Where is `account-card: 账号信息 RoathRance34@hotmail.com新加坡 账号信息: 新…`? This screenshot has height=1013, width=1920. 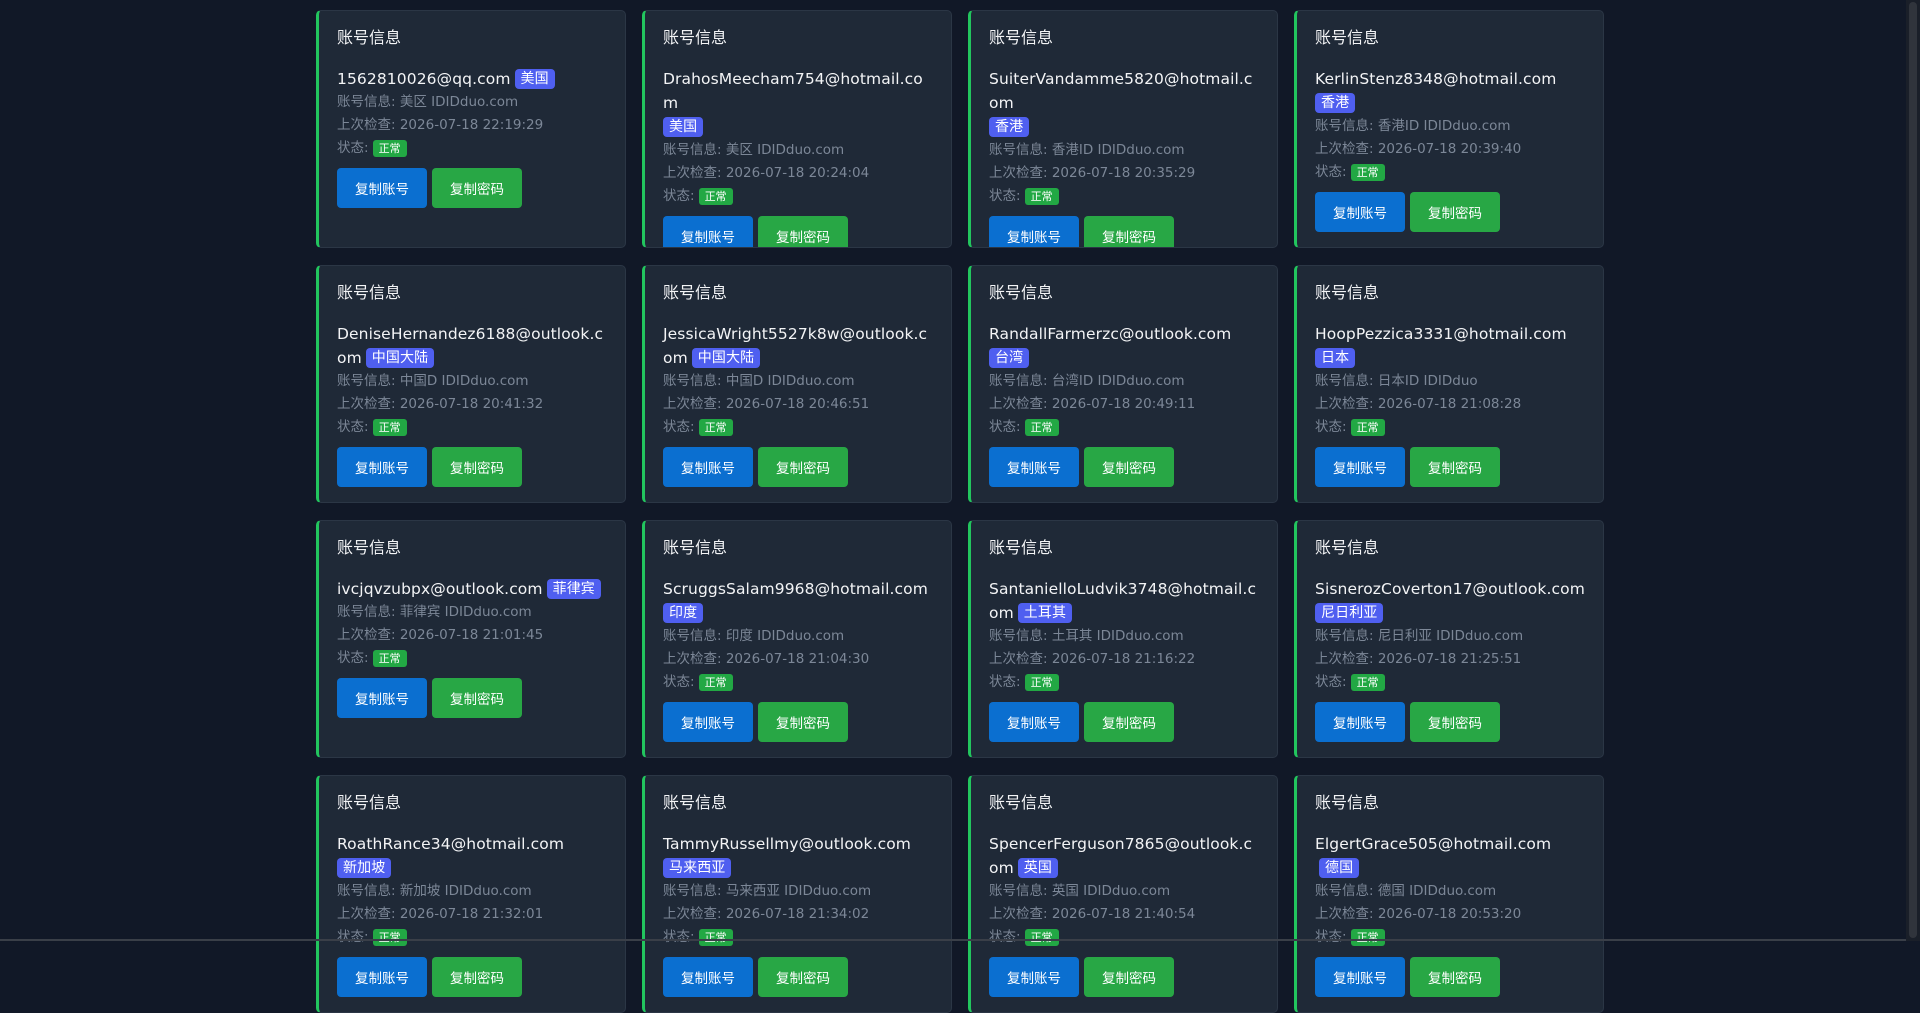 account-card: 账号信息 RoathRance34@hotmail.com新加坡 账号信息: 新… is located at coordinates (471, 894).